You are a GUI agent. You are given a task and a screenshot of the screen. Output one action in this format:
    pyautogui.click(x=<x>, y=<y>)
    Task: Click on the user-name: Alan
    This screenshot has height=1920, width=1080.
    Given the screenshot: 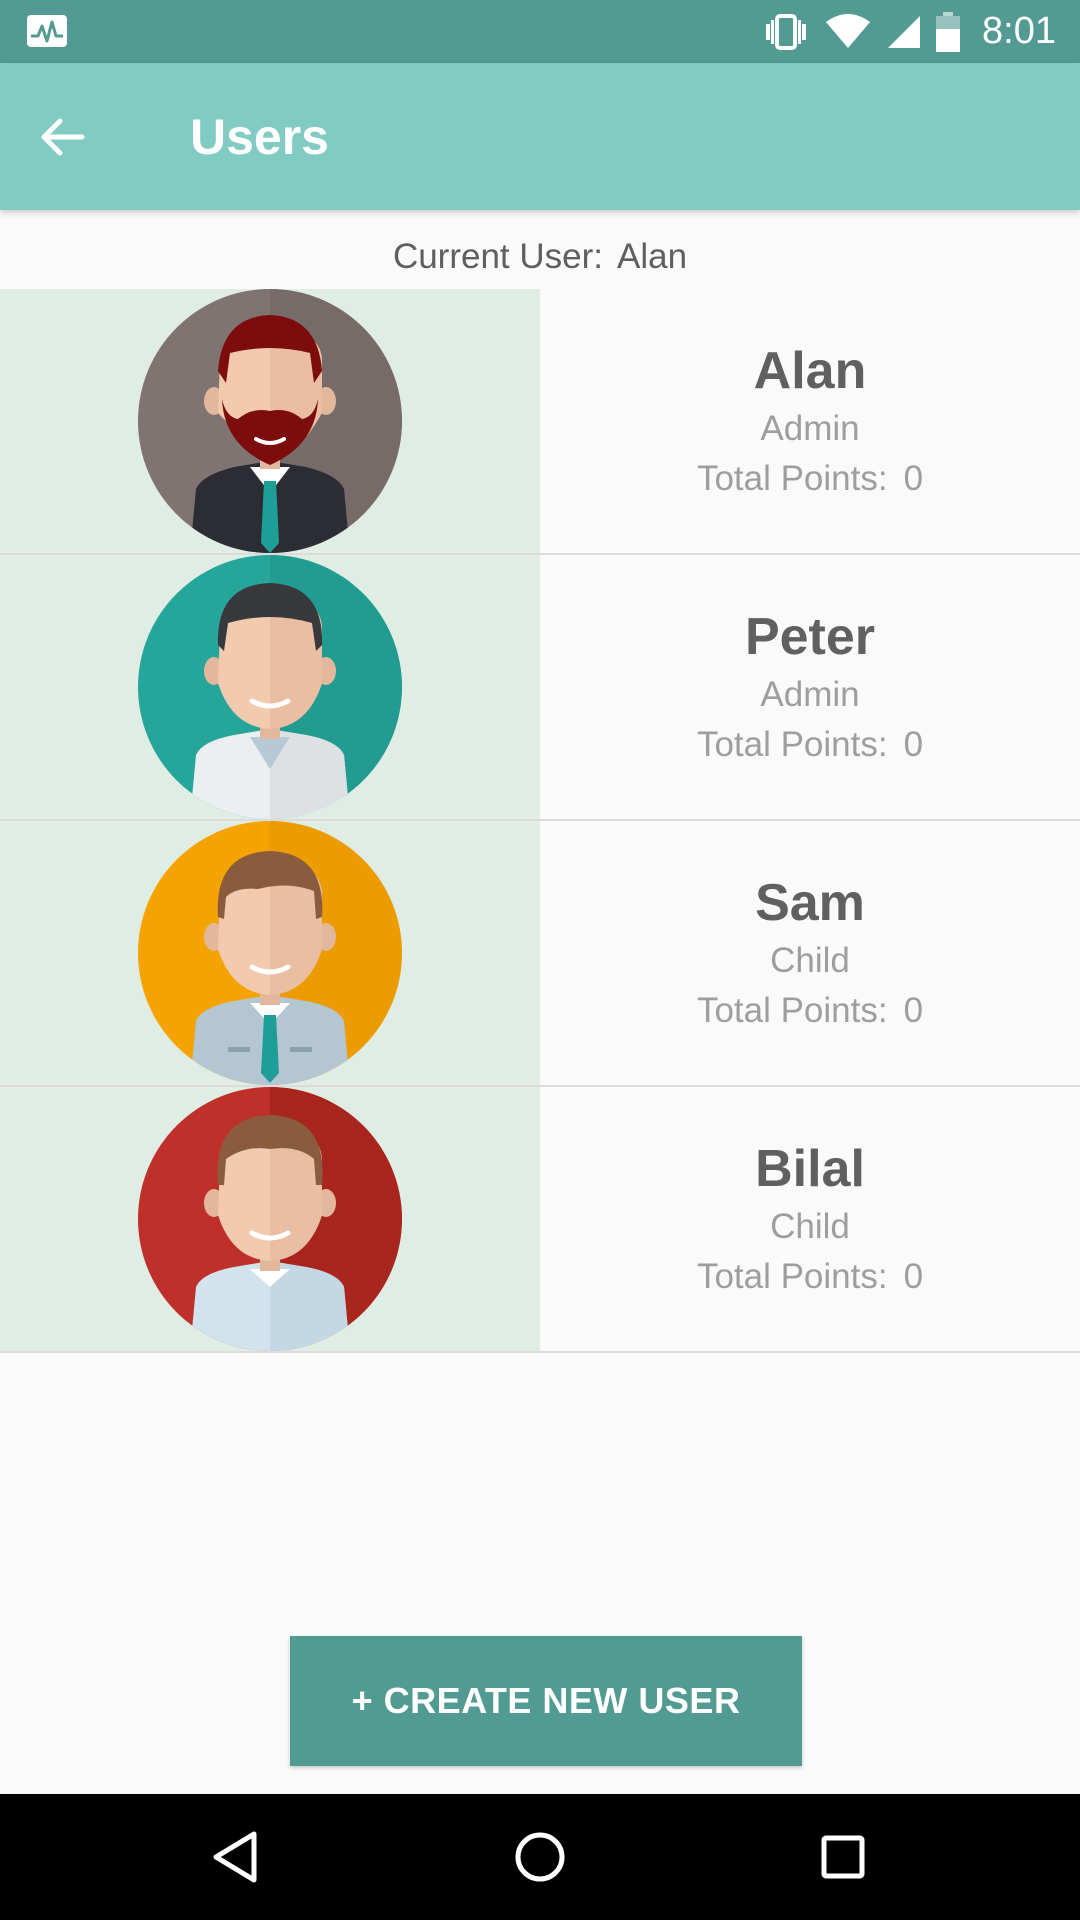 What is the action you would take?
    pyautogui.click(x=810, y=371)
    